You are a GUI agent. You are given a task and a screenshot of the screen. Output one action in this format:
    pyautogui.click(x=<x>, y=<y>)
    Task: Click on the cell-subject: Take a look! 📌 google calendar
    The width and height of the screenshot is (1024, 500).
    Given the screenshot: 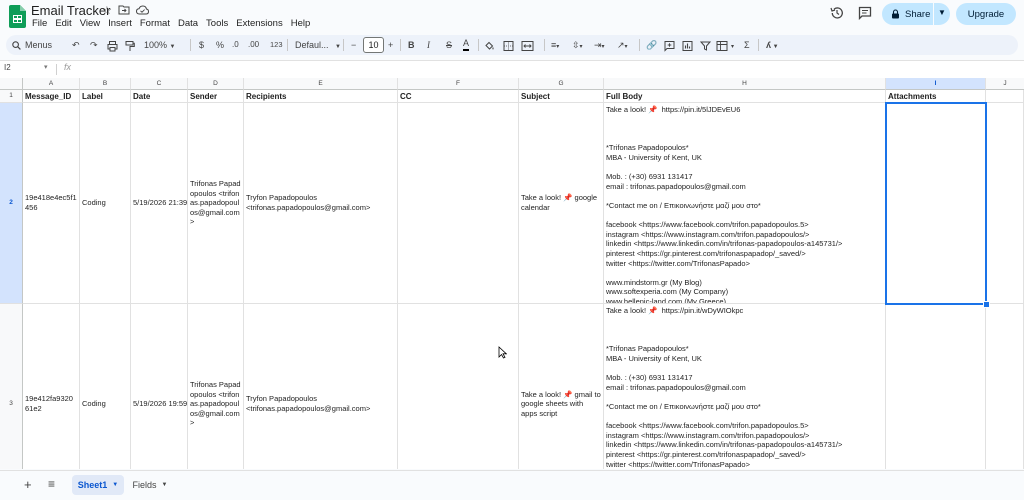 What is the action you would take?
    pyautogui.click(x=561, y=203)
    